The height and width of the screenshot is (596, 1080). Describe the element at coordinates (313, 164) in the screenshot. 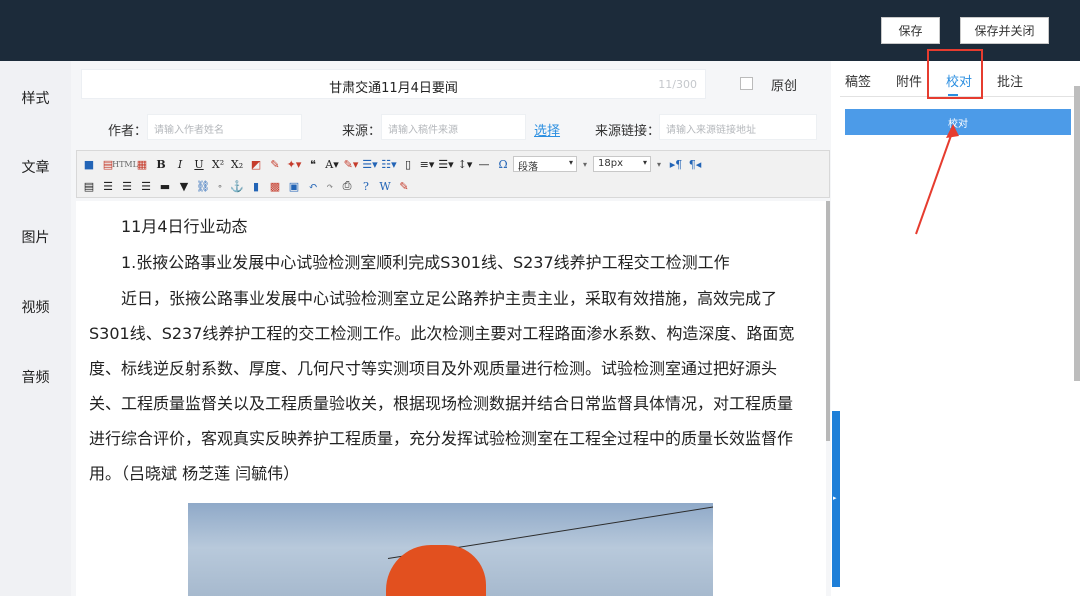

I see `quote-icon: ❝` at that location.